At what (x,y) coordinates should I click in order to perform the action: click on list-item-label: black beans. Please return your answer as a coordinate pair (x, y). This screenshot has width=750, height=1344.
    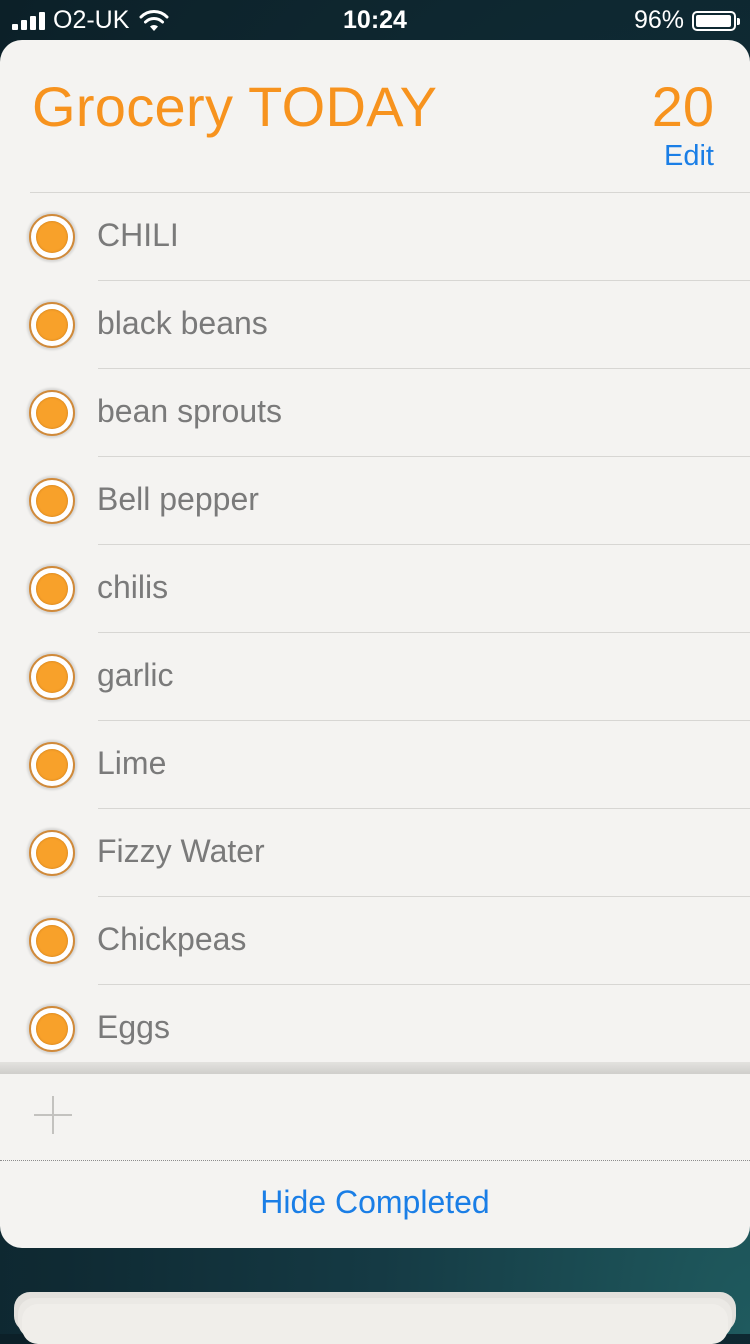
    Looking at the image, I should click on (182, 323).